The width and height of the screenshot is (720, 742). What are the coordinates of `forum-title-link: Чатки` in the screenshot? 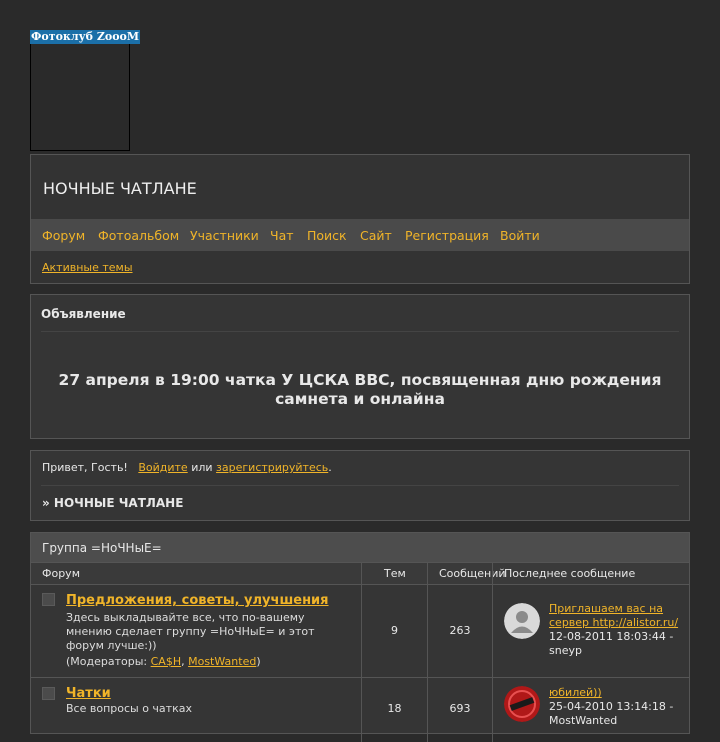 It's located at (88, 693).